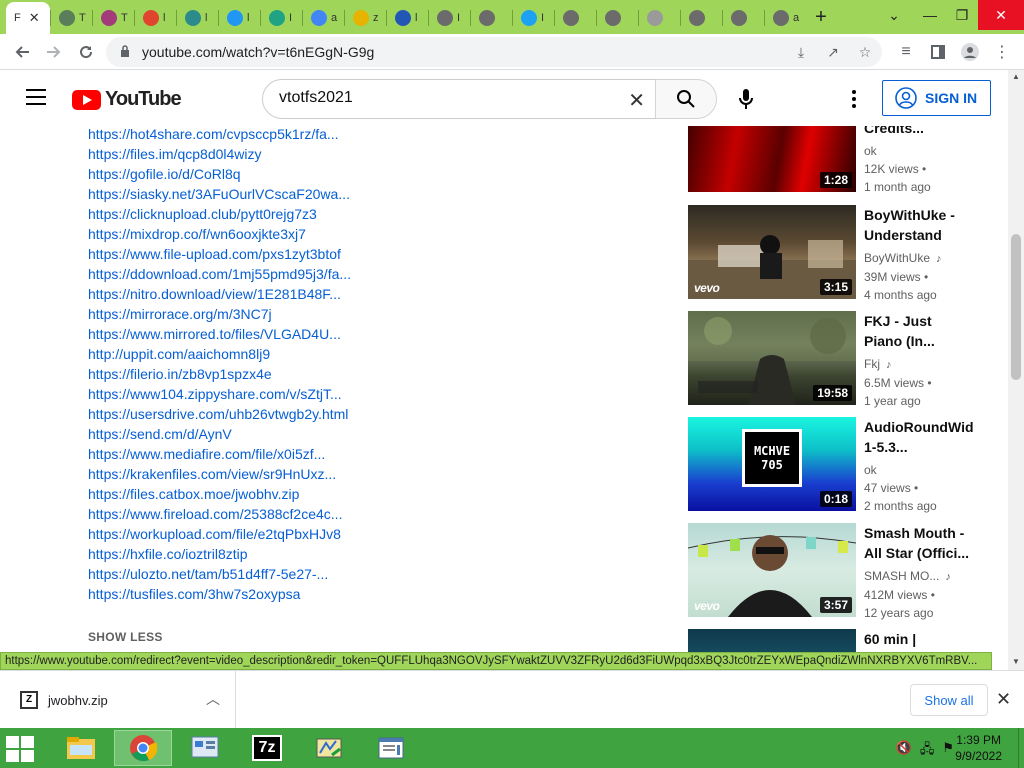 The image size is (1024, 768). Describe the element at coordinates (938, 52) in the screenshot. I see `side-panel-icon` at that location.